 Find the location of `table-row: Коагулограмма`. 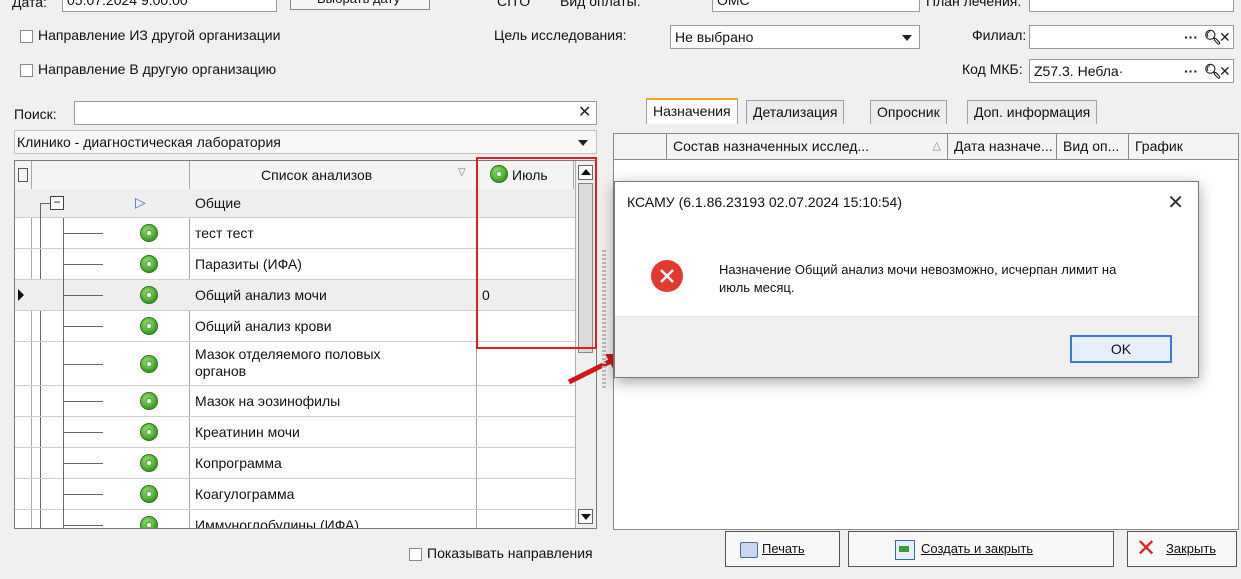

table-row: Коагулограмма is located at coordinates (305, 494).